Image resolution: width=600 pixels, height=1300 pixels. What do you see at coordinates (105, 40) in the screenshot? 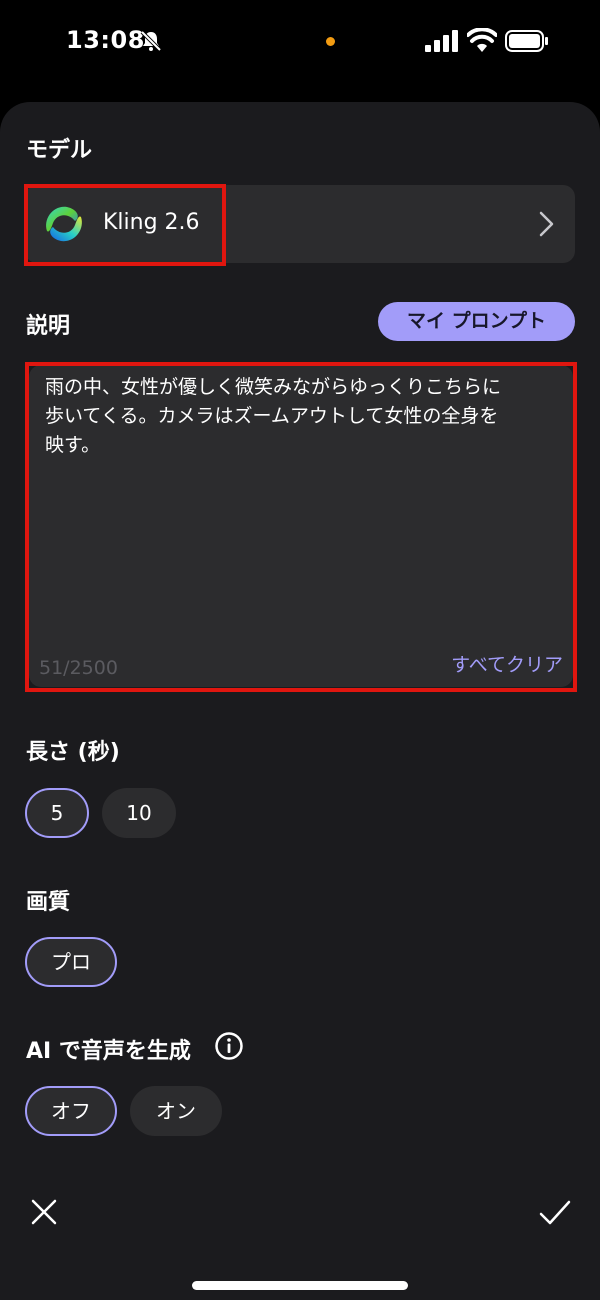
I see `status-time: 13:08` at bounding box center [105, 40].